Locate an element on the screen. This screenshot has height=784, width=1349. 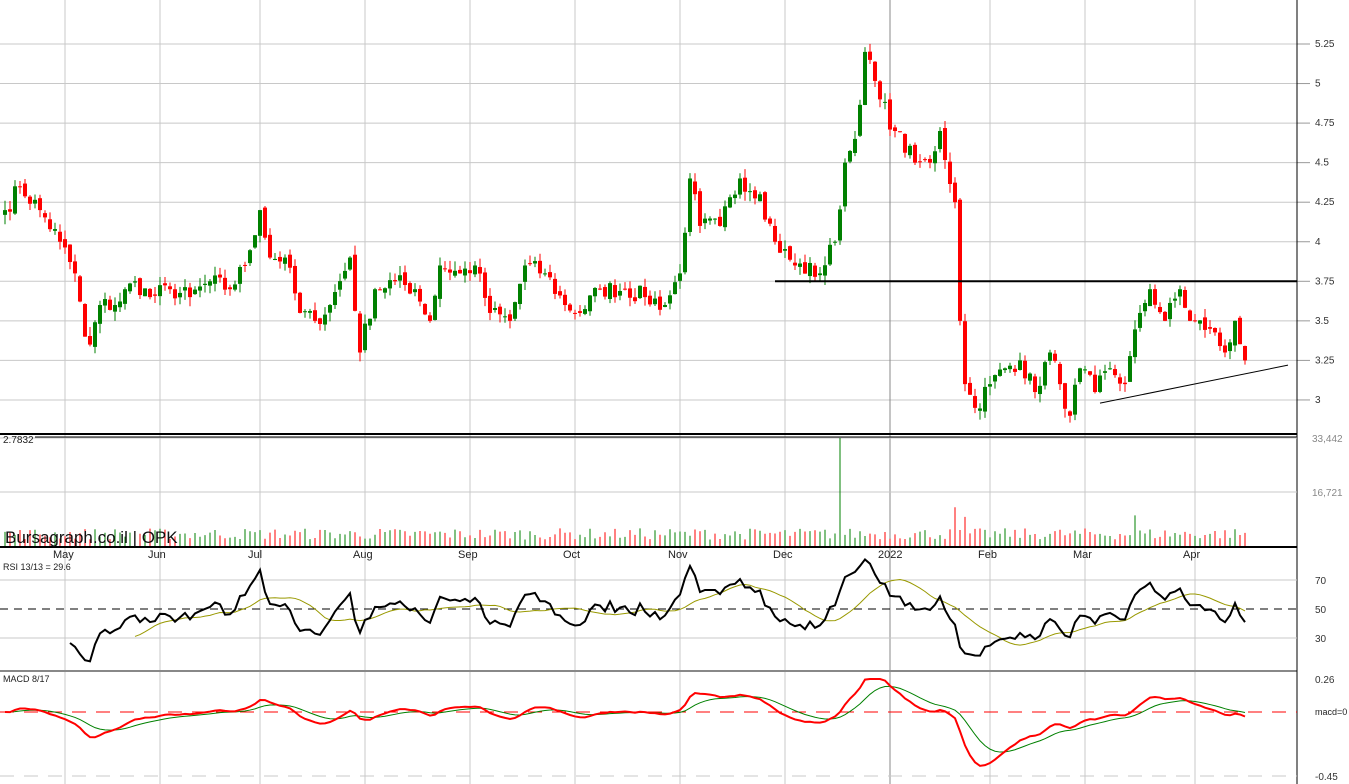
price-tick-label: 3.5 is located at coordinates (1322, 321).